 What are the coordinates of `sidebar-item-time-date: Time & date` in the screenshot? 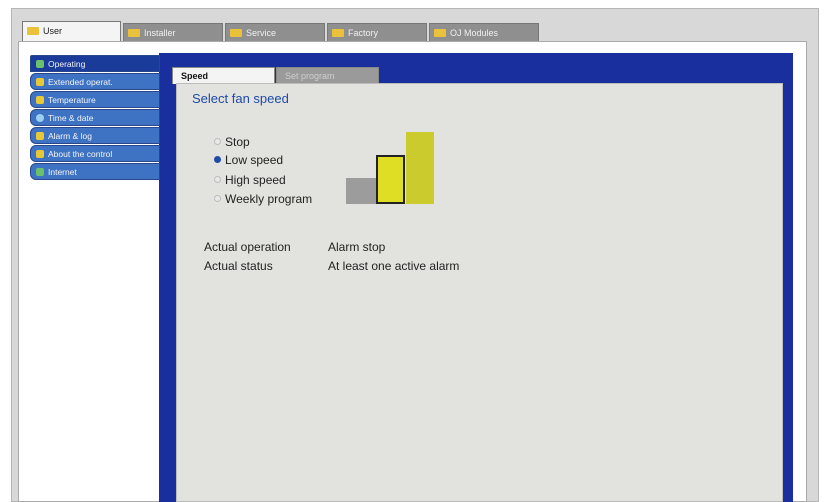 It's located at (95, 117).